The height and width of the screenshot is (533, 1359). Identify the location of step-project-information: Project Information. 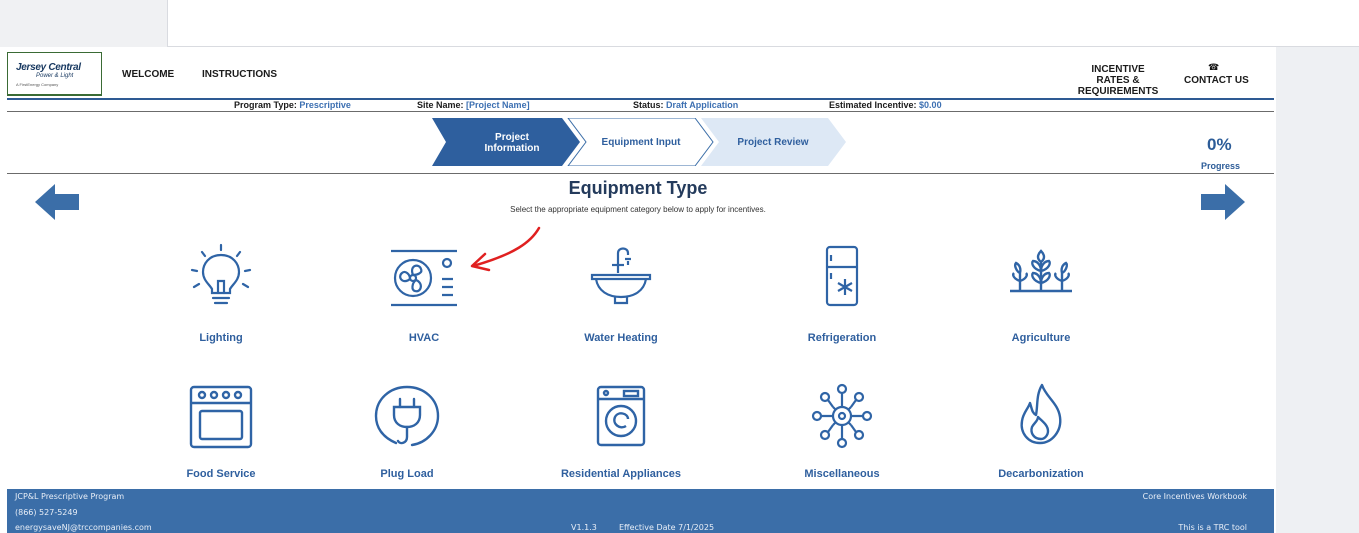
(512, 142).